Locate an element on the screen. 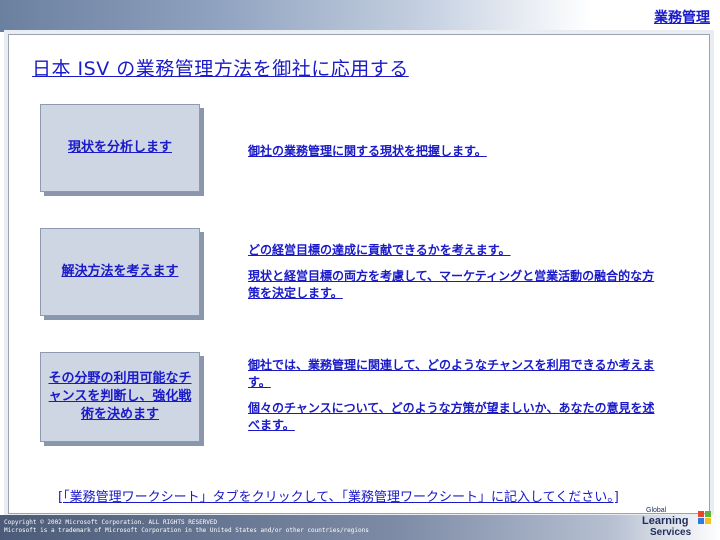 This screenshot has height=540, width=720. global-learning-services-logo: Global Learning Services is located at coordinates (677, 523).